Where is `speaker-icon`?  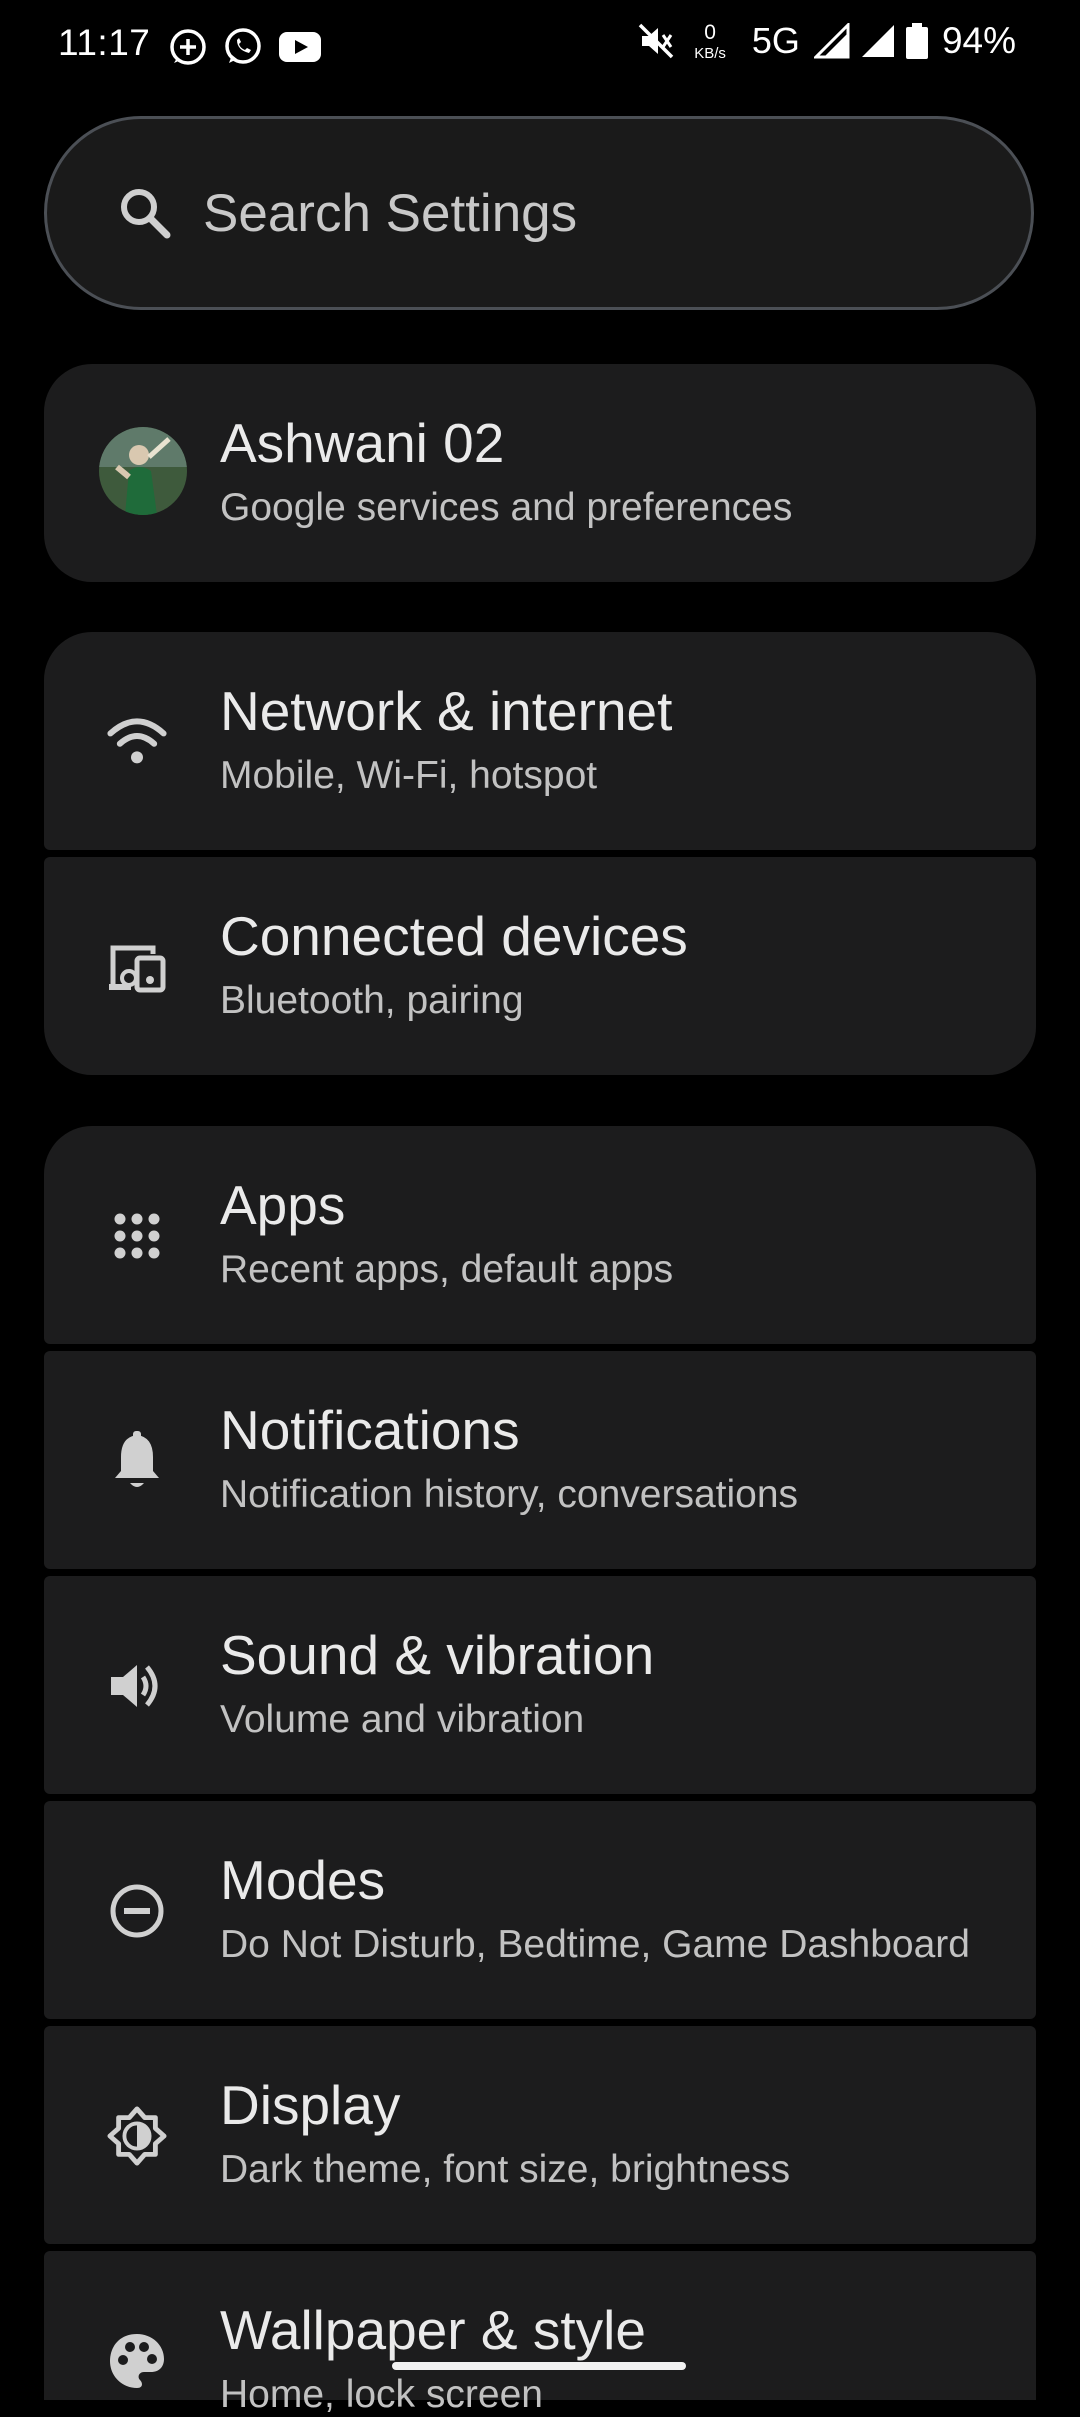 speaker-icon is located at coordinates (137, 1686).